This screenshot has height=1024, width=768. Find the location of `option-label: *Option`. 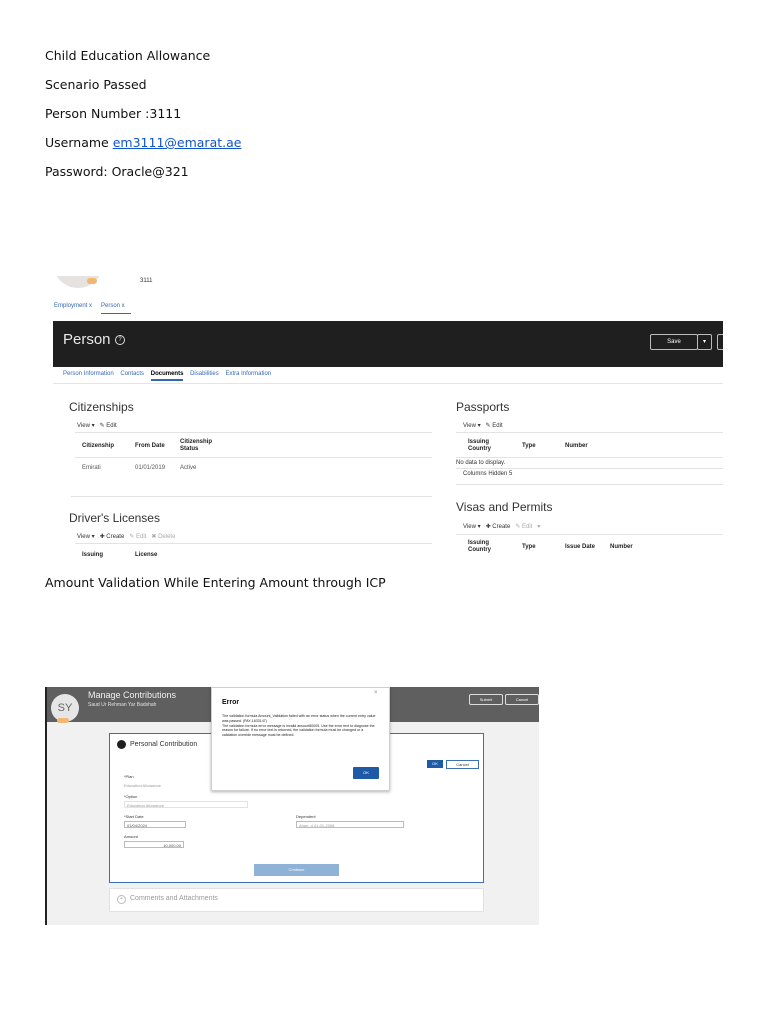

option-label: *Option is located at coordinates (131, 796).